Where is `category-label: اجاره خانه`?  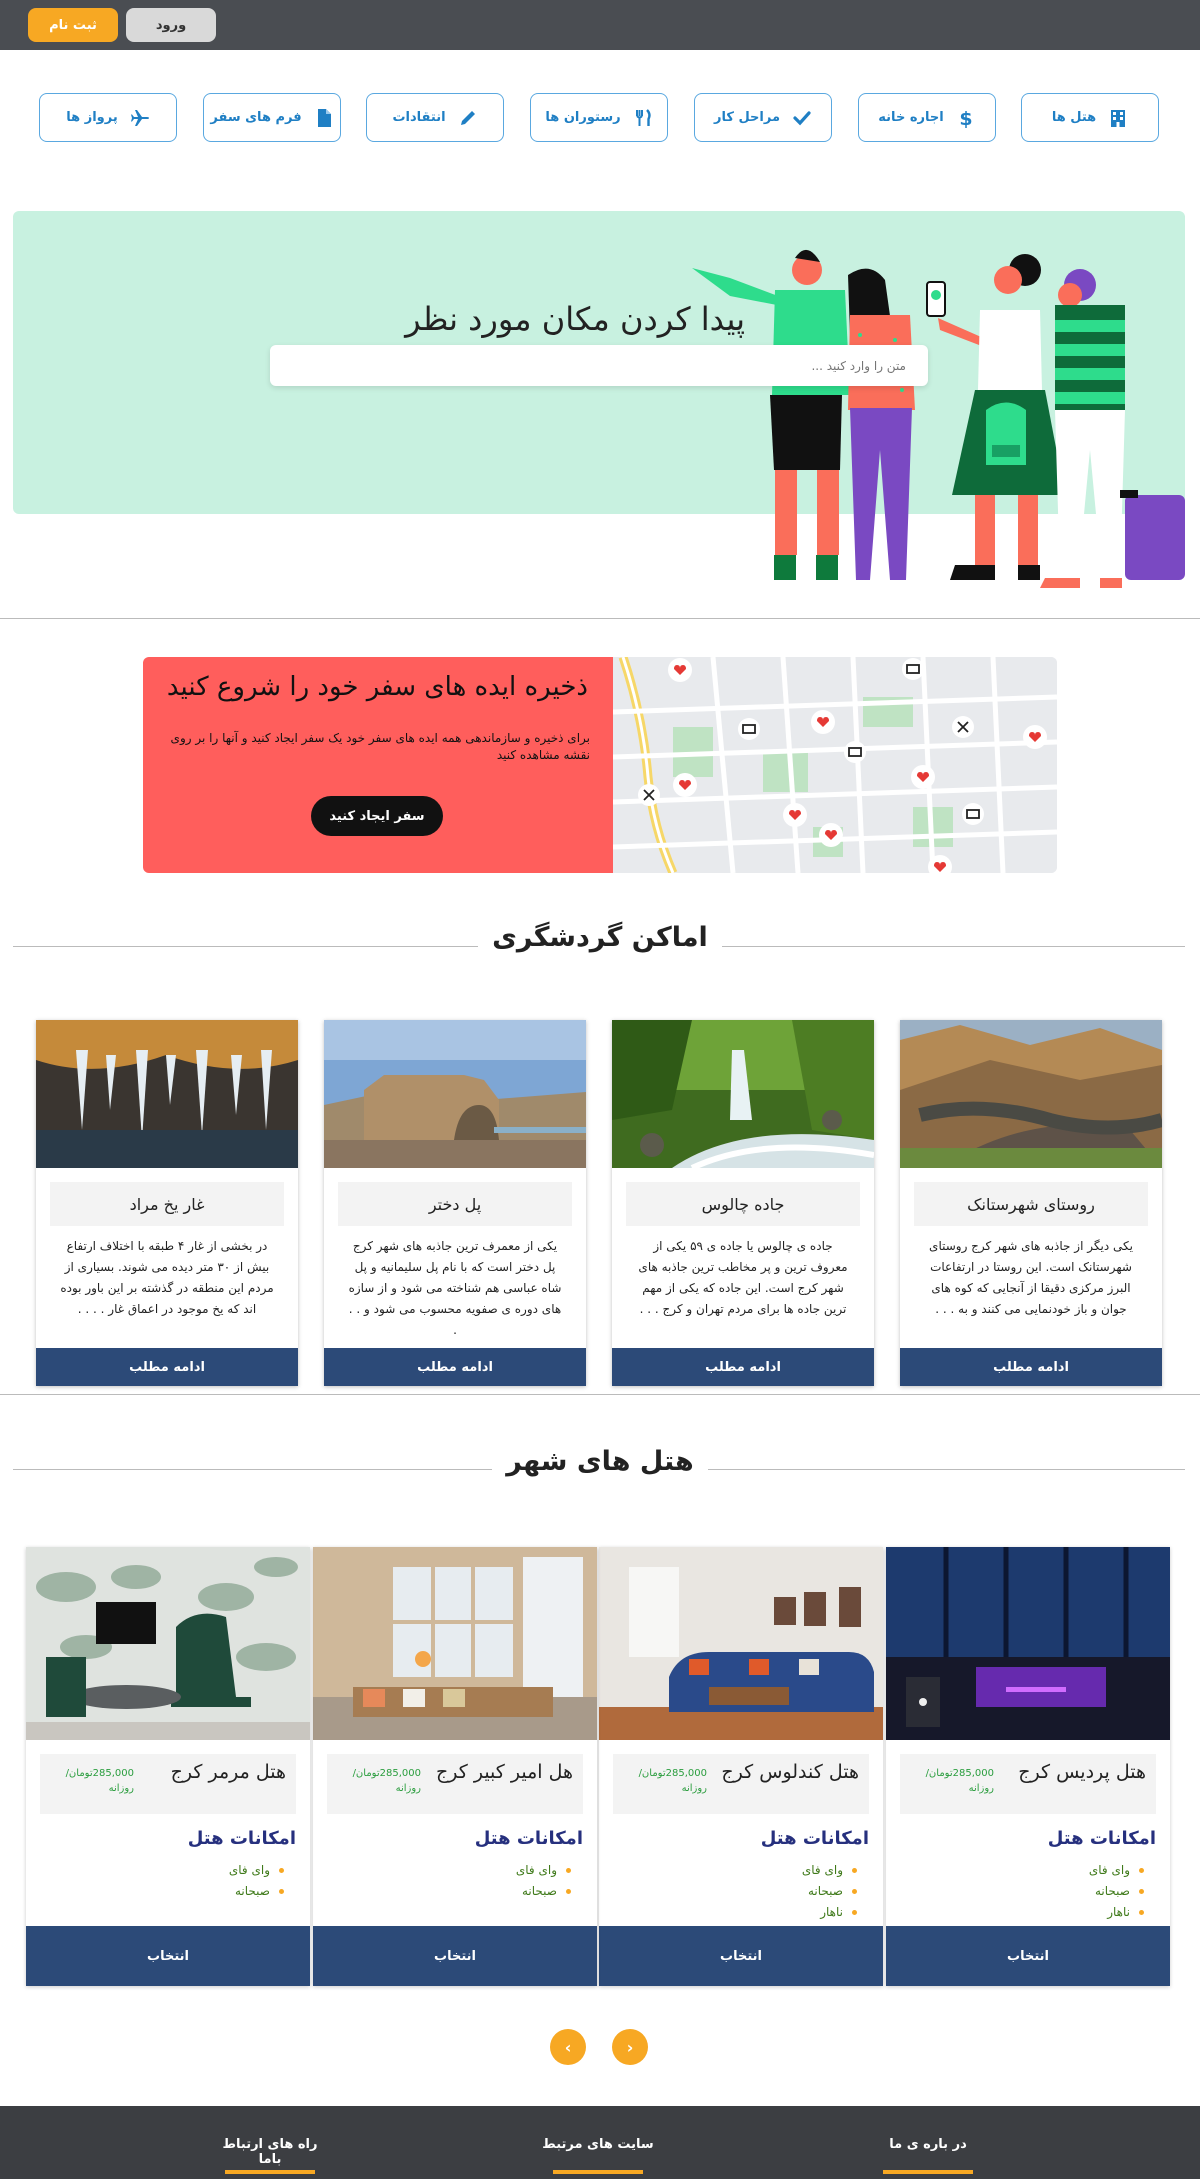
category-label: اجاره خانه is located at coordinates (911, 117).